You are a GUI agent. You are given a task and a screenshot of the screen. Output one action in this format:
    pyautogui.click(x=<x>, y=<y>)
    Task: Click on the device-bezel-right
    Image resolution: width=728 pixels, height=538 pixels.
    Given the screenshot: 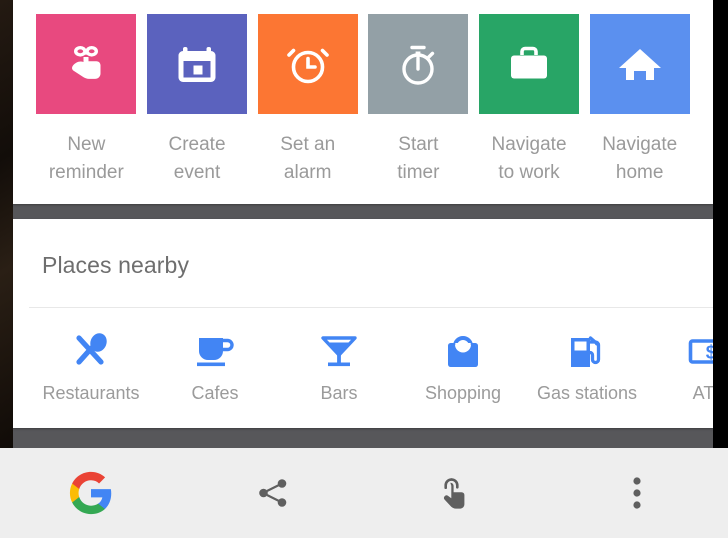 What is the action you would take?
    pyautogui.click(x=720, y=224)
    